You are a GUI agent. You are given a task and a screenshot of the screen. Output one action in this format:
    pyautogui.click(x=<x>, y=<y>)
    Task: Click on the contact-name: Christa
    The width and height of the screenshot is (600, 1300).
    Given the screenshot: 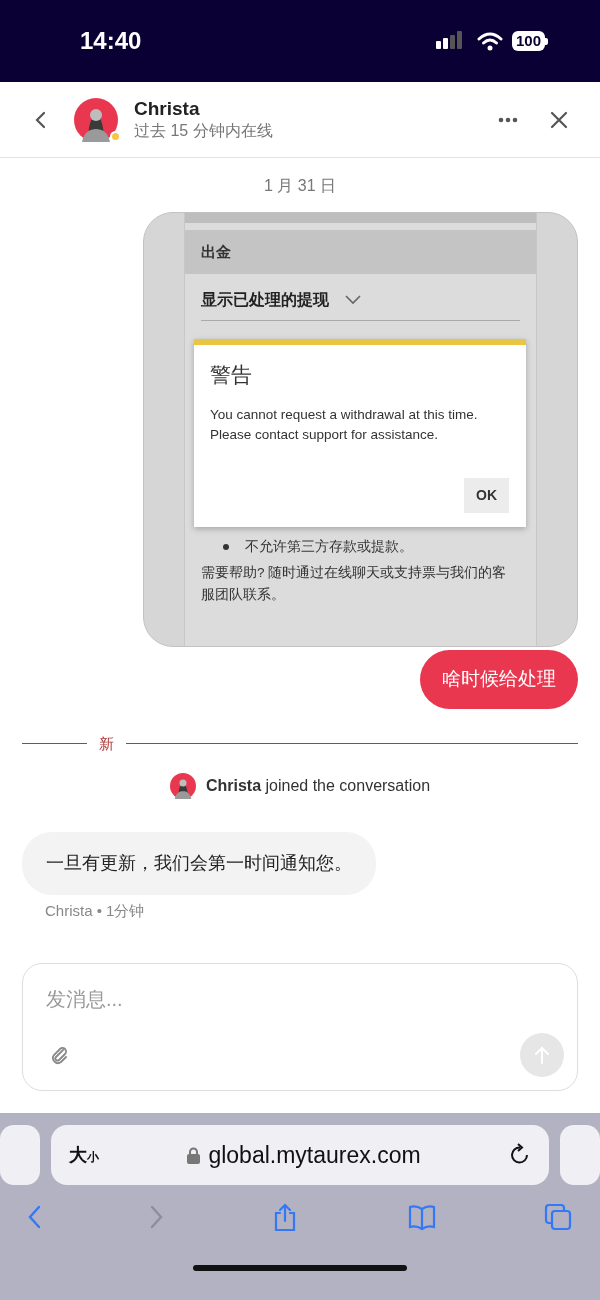 What is the action you would take?
    pyautogui.click(x=167, y=108)
    